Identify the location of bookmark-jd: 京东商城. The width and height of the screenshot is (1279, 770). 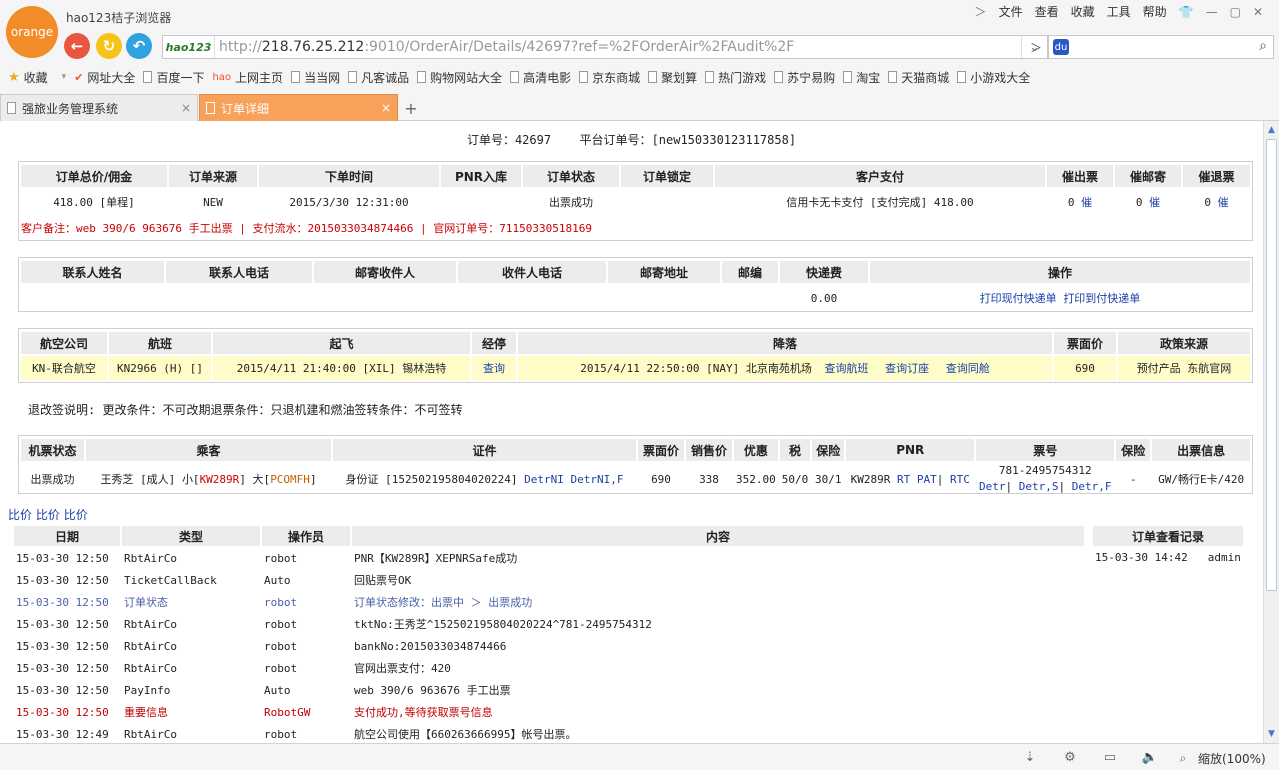
(609, 77).